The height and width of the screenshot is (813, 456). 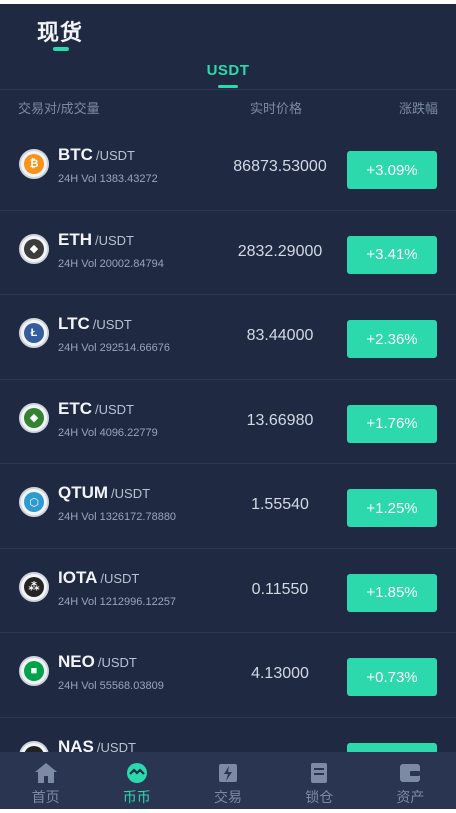 I want to click on coin-volume: 24H Vol 292514.66676, so click(x=114, y=348).